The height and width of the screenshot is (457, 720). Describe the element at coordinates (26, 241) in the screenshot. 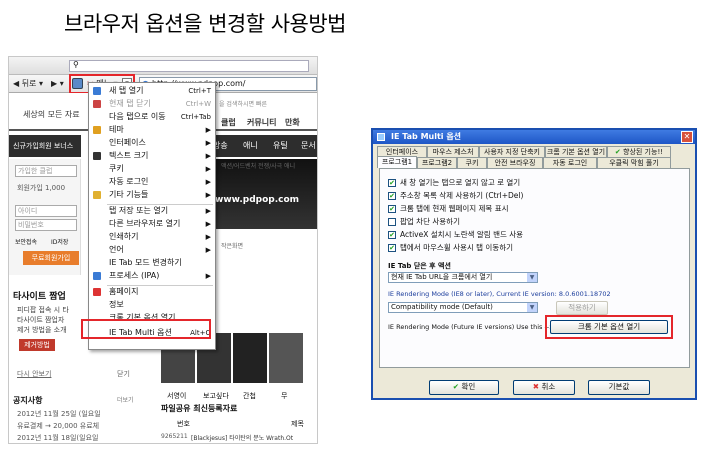

I see `secure-login-checkbox: 보안접속` at that location.